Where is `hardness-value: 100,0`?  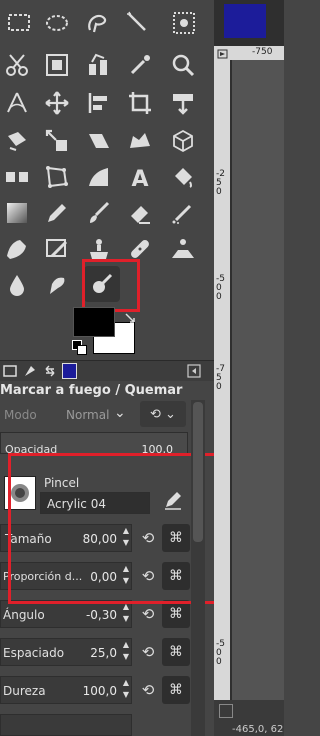 hardness-value: 100,0 is located at coordinates (99, 691).